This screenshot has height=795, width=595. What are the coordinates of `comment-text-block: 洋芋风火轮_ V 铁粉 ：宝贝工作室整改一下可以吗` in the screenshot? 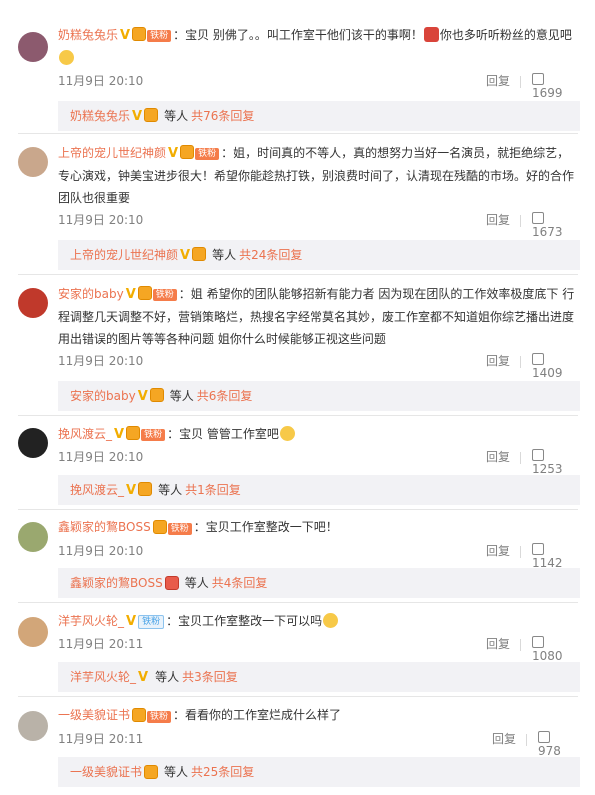 It's located at (318, 621).